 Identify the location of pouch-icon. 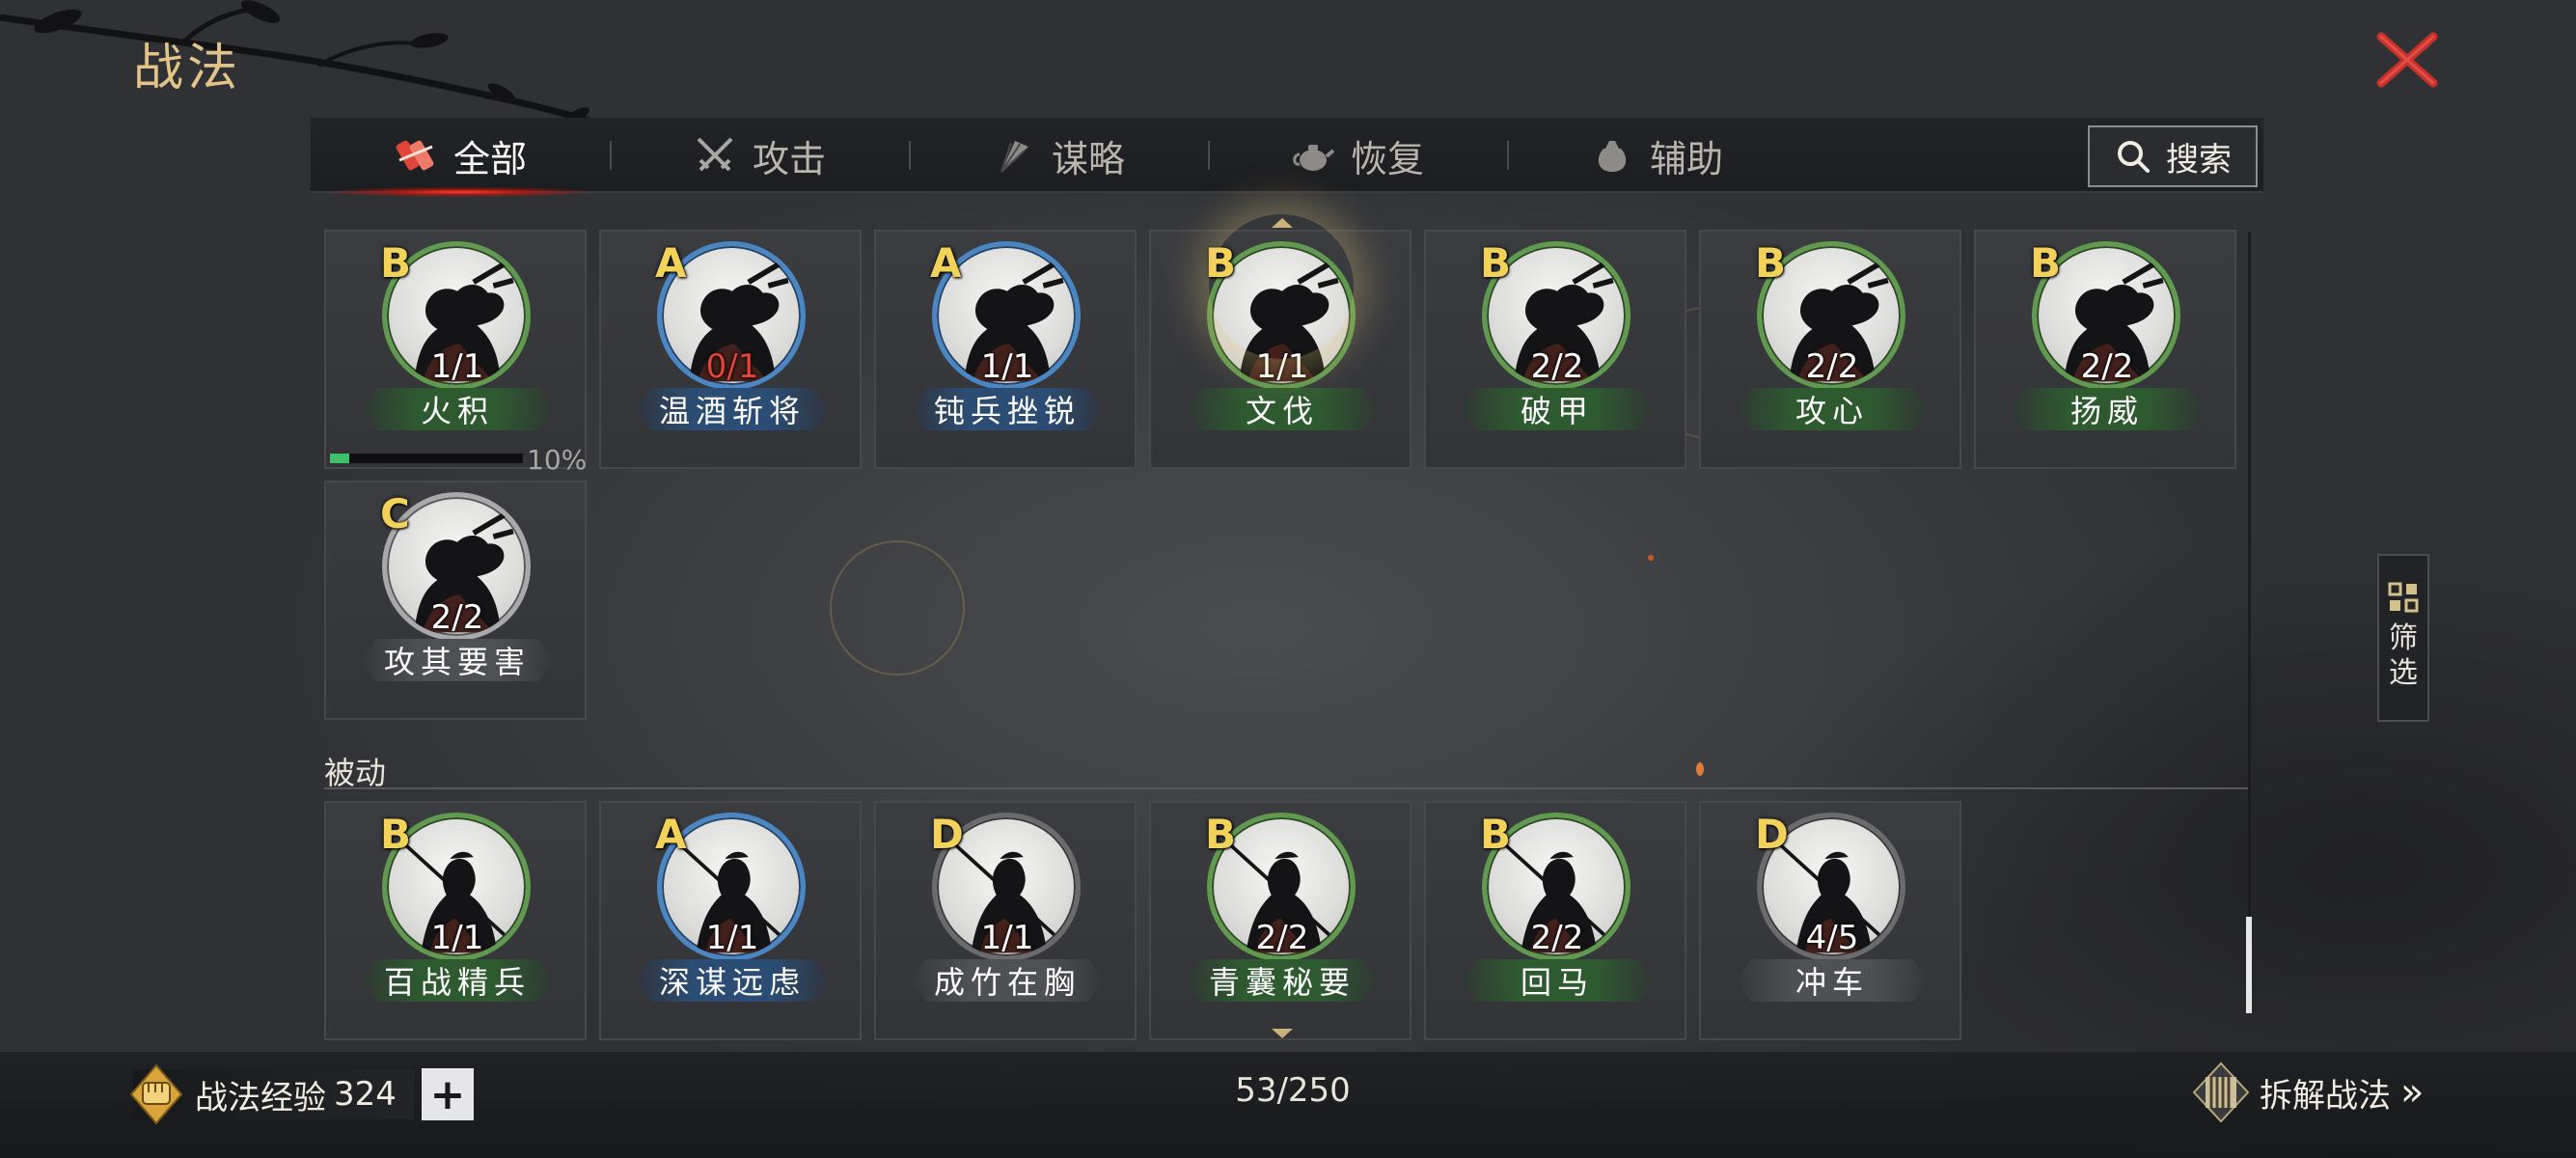
(1612, 156).